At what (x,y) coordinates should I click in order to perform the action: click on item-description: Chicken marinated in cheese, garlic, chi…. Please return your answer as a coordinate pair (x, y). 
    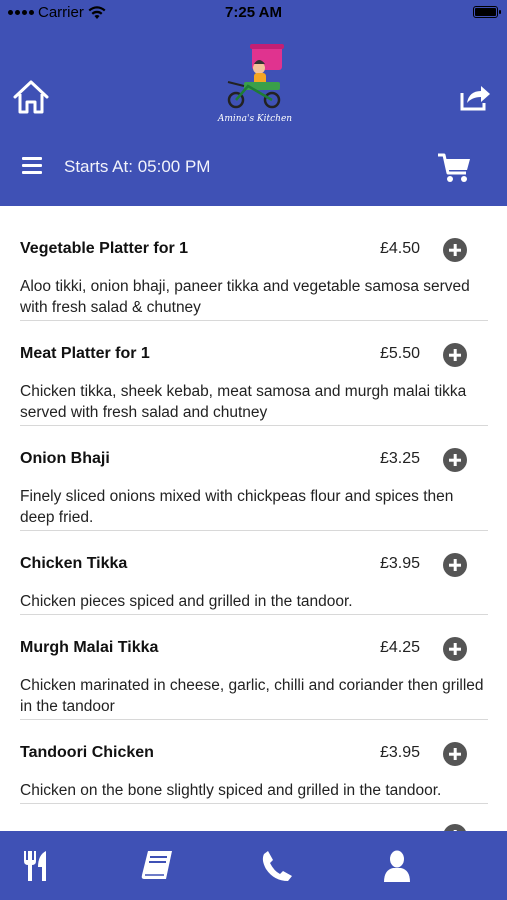
    Looking at the image, I should click on (252, 696).